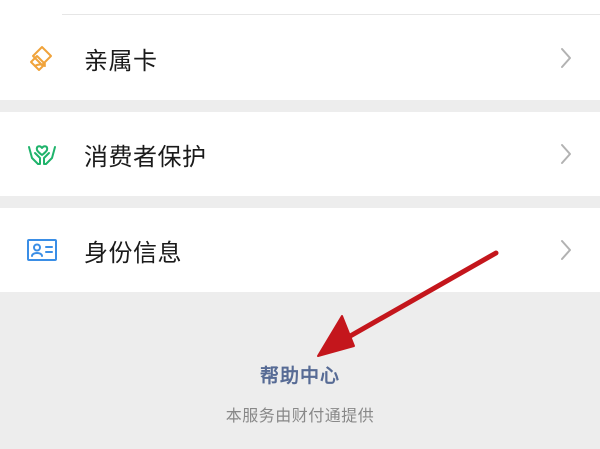 This screenshot has width=600, height=449. Describe the element at coordinates (42, 58) in the screenshot. I see `family-card-icon` at that location.